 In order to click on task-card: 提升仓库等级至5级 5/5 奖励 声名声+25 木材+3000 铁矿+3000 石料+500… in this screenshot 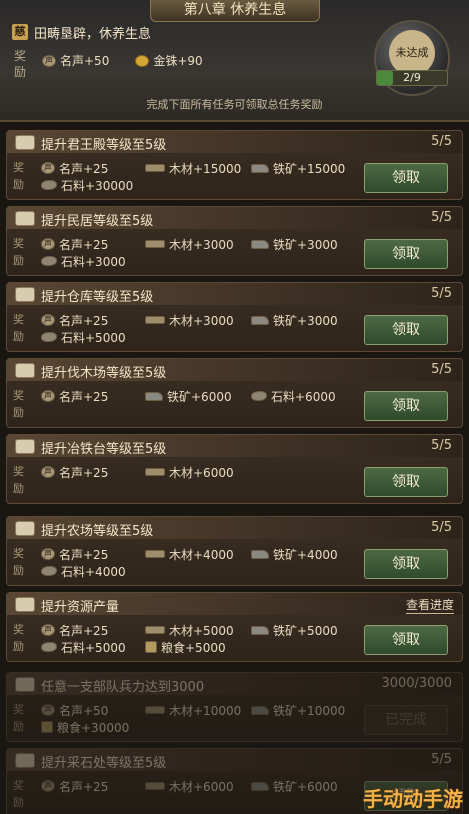, I will do `click(234, 317)`.